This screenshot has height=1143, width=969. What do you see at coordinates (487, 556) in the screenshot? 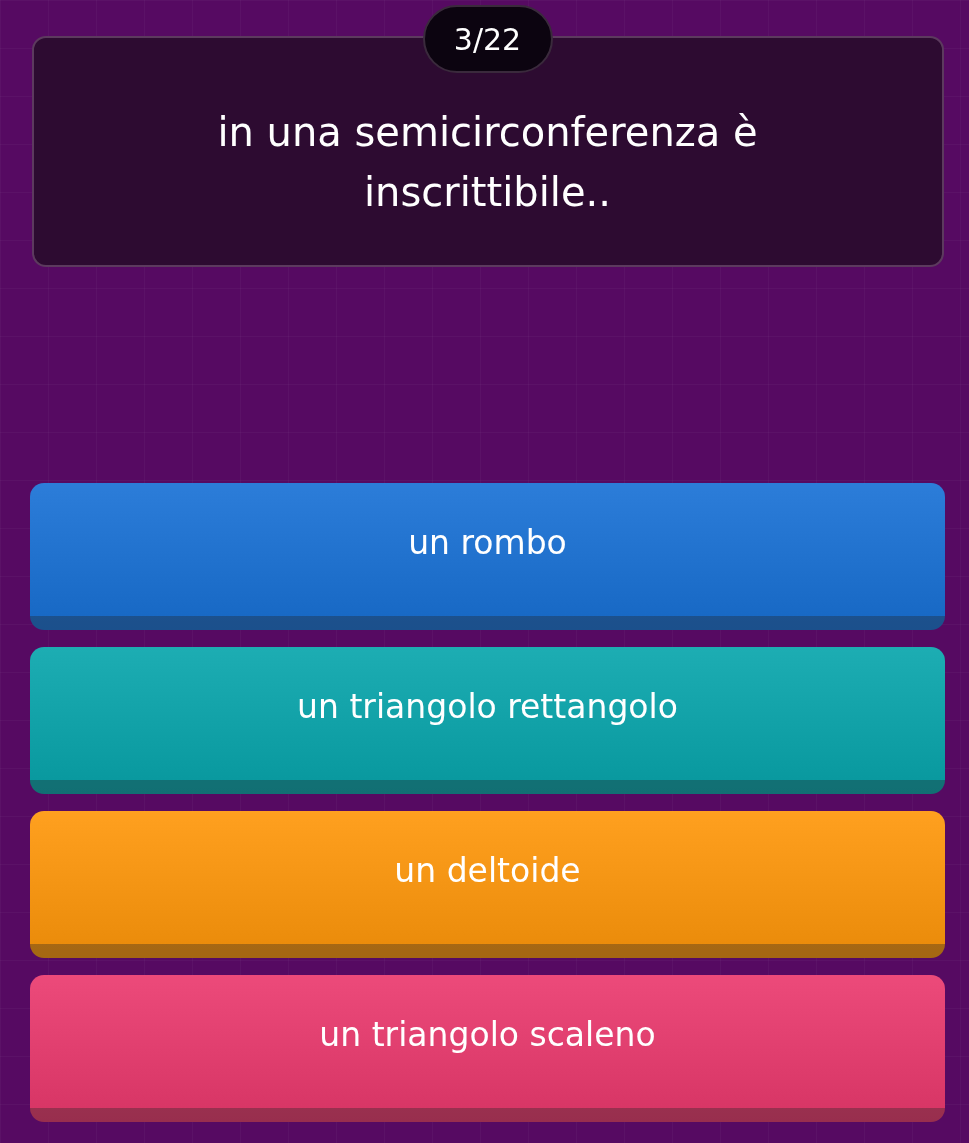
I see `answer-button: un rombo` at bounding box center [487, 556].